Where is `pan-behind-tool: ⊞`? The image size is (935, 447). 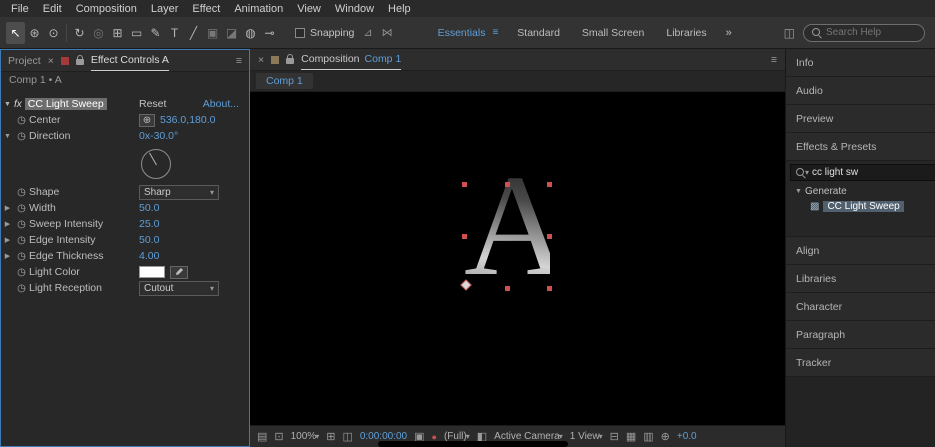 pan-behind-tool: ⊞ is located at coordinates (117, 33).